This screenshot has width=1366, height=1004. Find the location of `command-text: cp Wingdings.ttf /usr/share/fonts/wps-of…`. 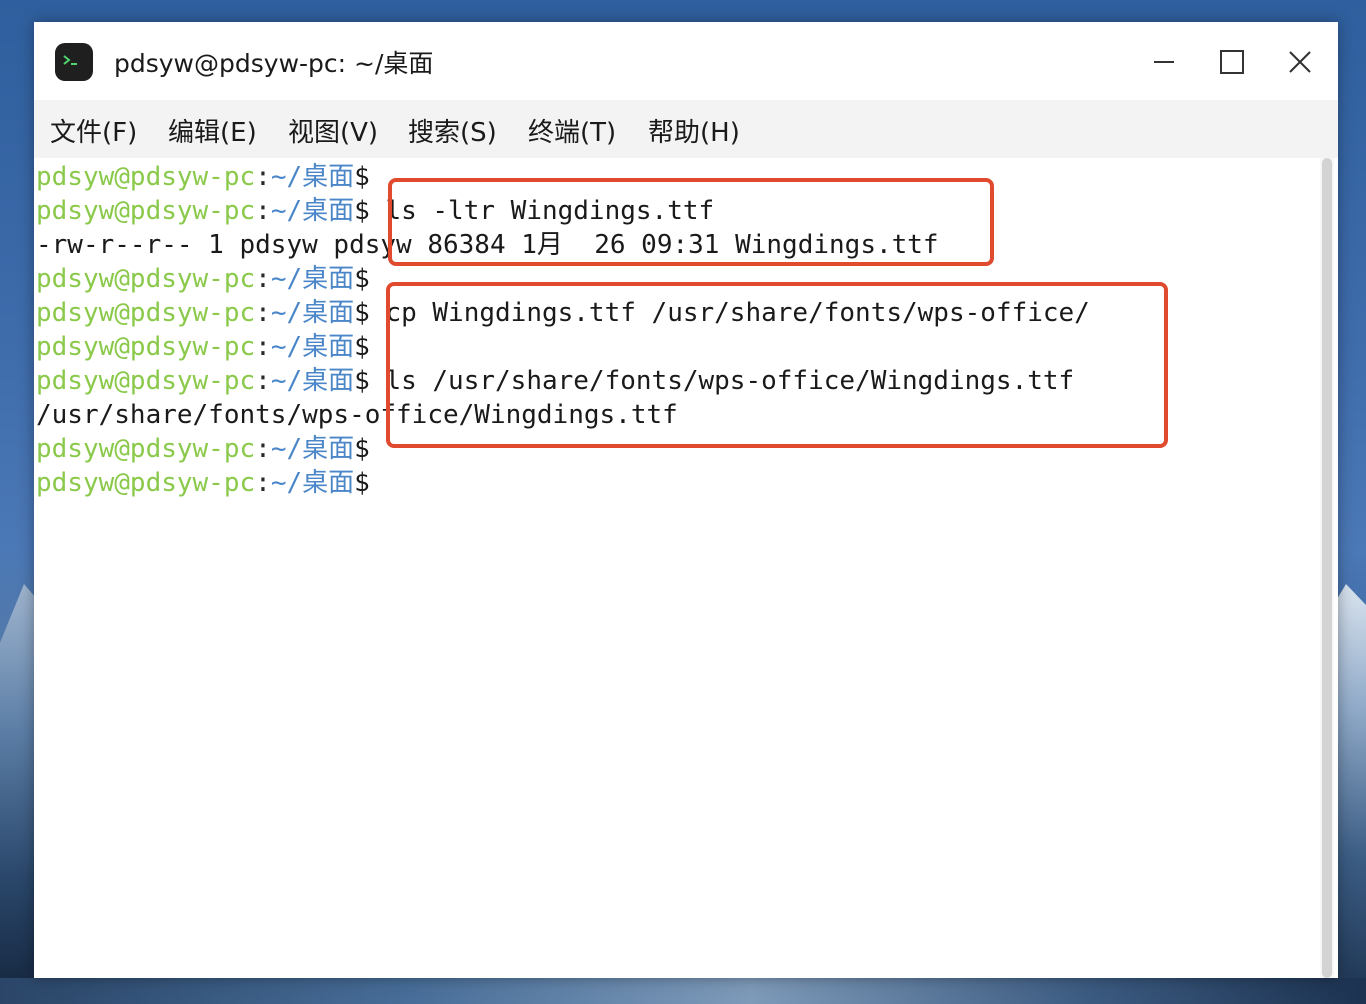

command-text: cp Wingdings.ttf /usr/share/fonts/wps-of… is located at coordinates (737, 313).